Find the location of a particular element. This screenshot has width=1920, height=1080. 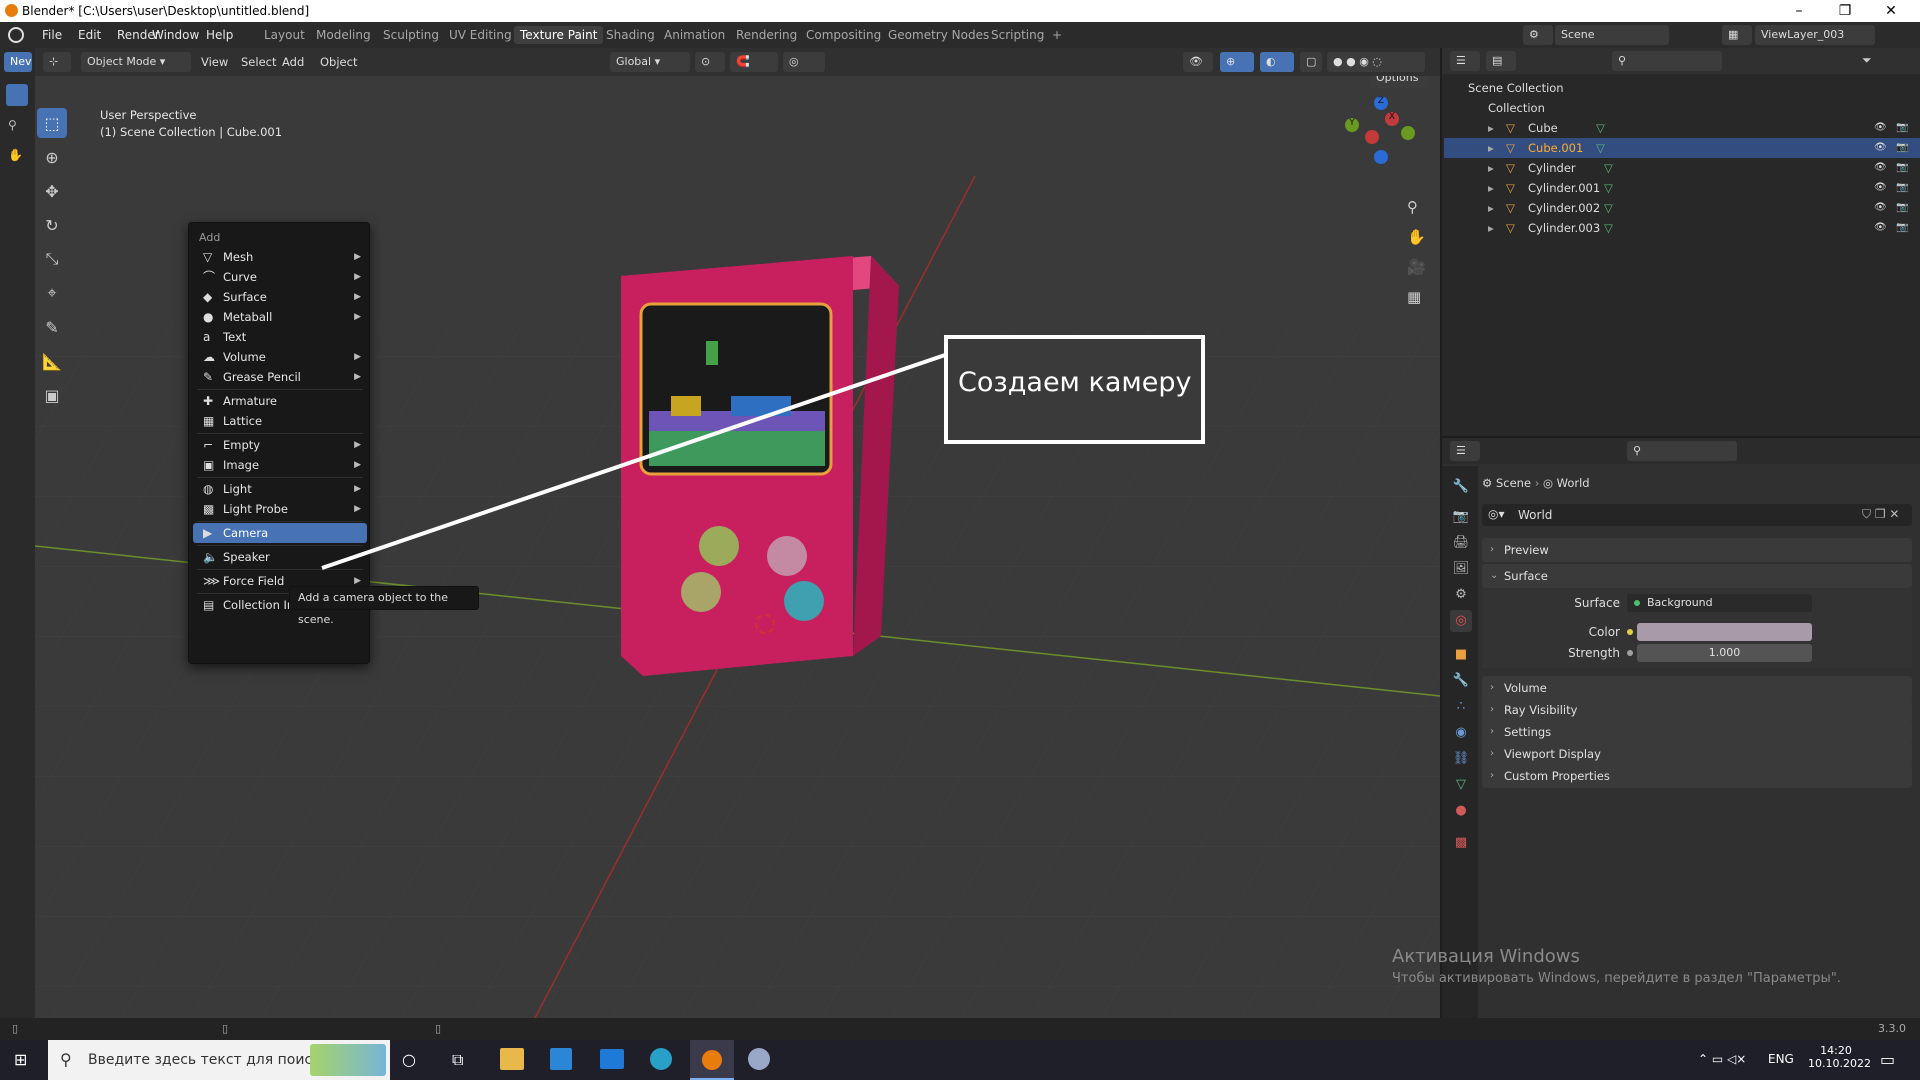

physics-tab-icon: ◉ is located at coordinates (1461, 733).